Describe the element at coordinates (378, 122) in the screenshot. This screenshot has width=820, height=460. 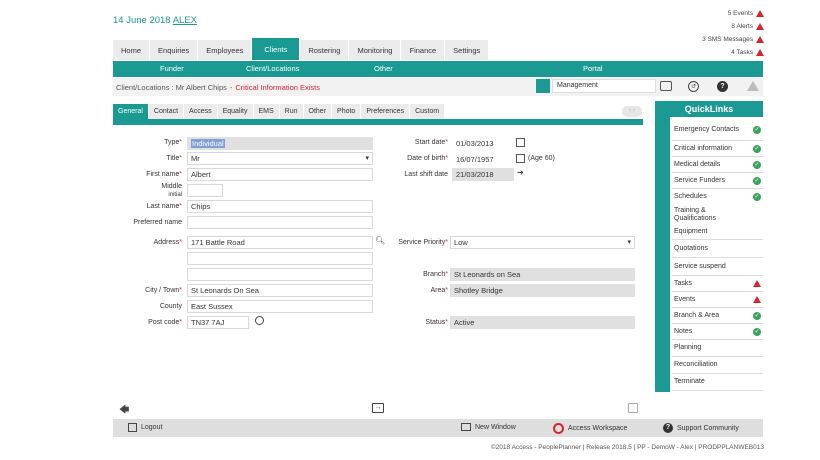
I see `subtab-underline` at that location.